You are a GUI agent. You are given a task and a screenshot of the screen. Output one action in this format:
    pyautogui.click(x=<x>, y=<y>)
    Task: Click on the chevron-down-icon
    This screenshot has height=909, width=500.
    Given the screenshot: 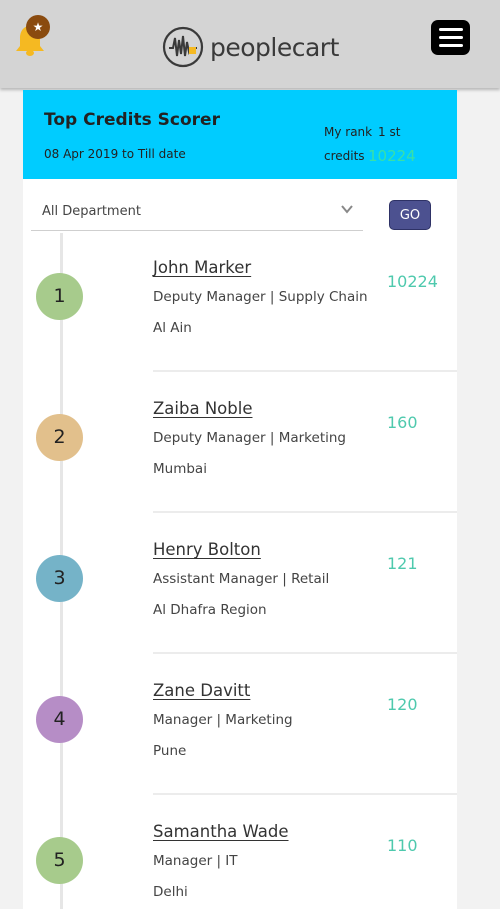 What is the action you would take?
    pyautogui.click(x=347, y=209)
    